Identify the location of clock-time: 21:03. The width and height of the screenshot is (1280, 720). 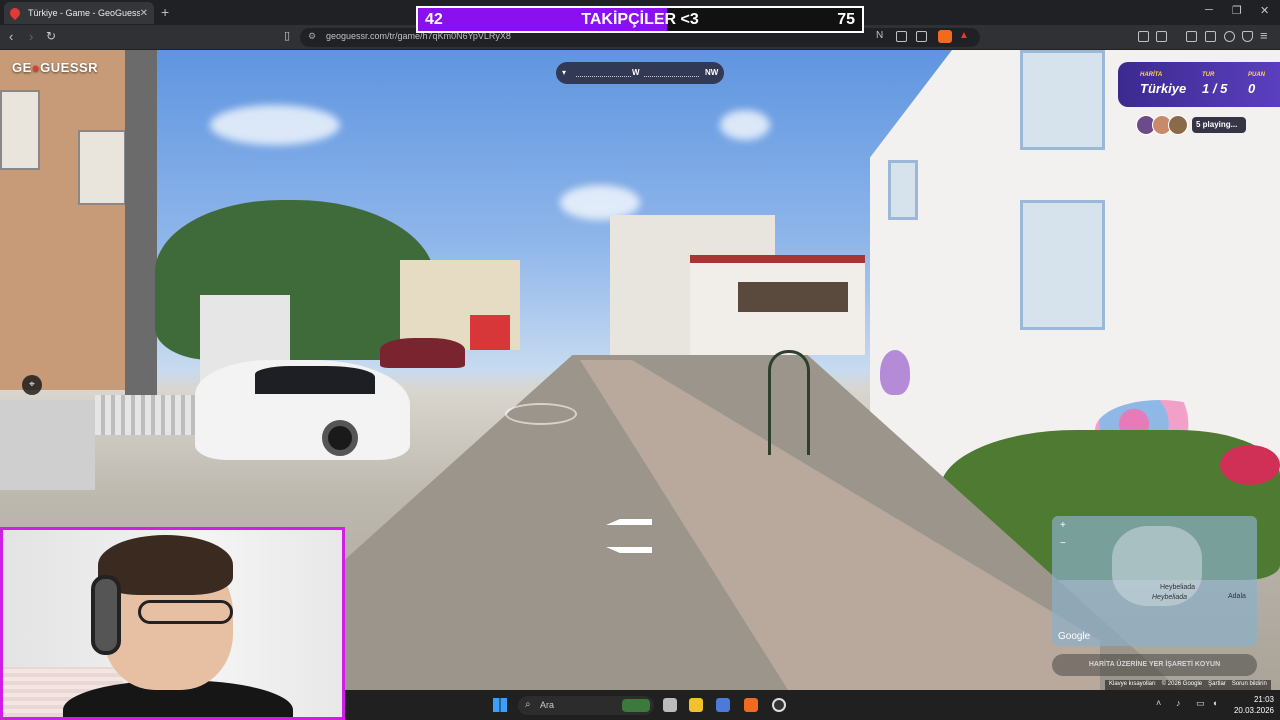
(1263, 699).